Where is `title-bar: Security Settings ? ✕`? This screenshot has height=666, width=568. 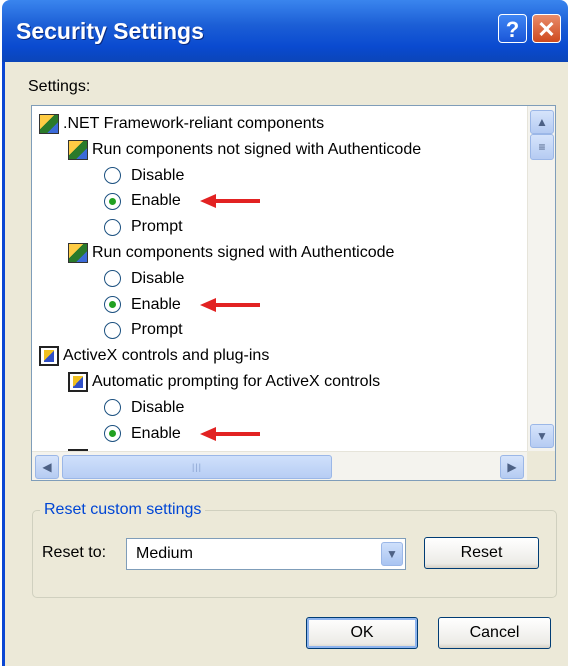
title-bar: Security Settings ? ✕ is located at coordinates (285, 31).